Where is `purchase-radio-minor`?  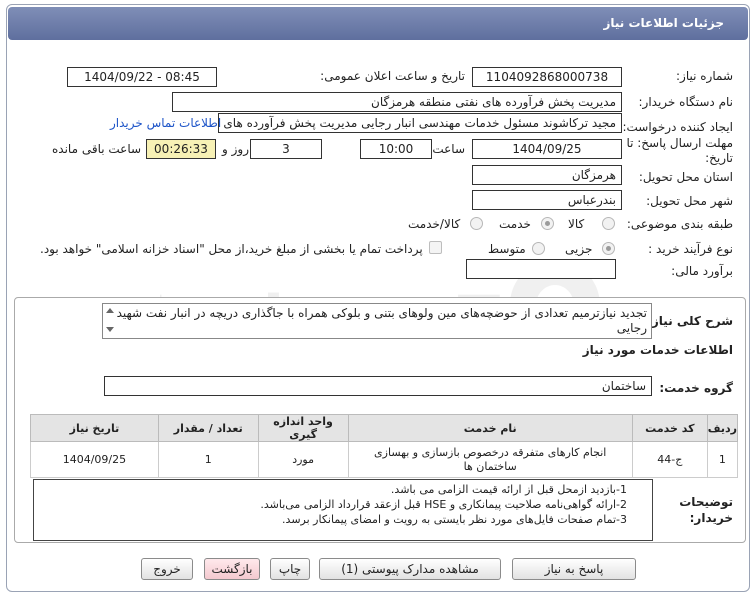 purchase-radio-minor is located at coordinates (608, 248).